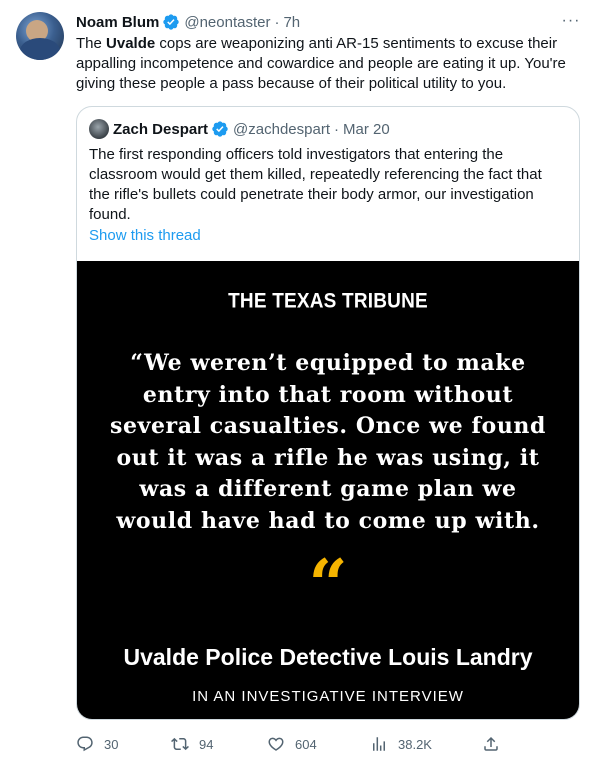 The height and width of the screenshot is (766, 598). Describe the element at coordinates (366, 129) in the screenshot. I see `quoted-date: Mar 20` at that location.